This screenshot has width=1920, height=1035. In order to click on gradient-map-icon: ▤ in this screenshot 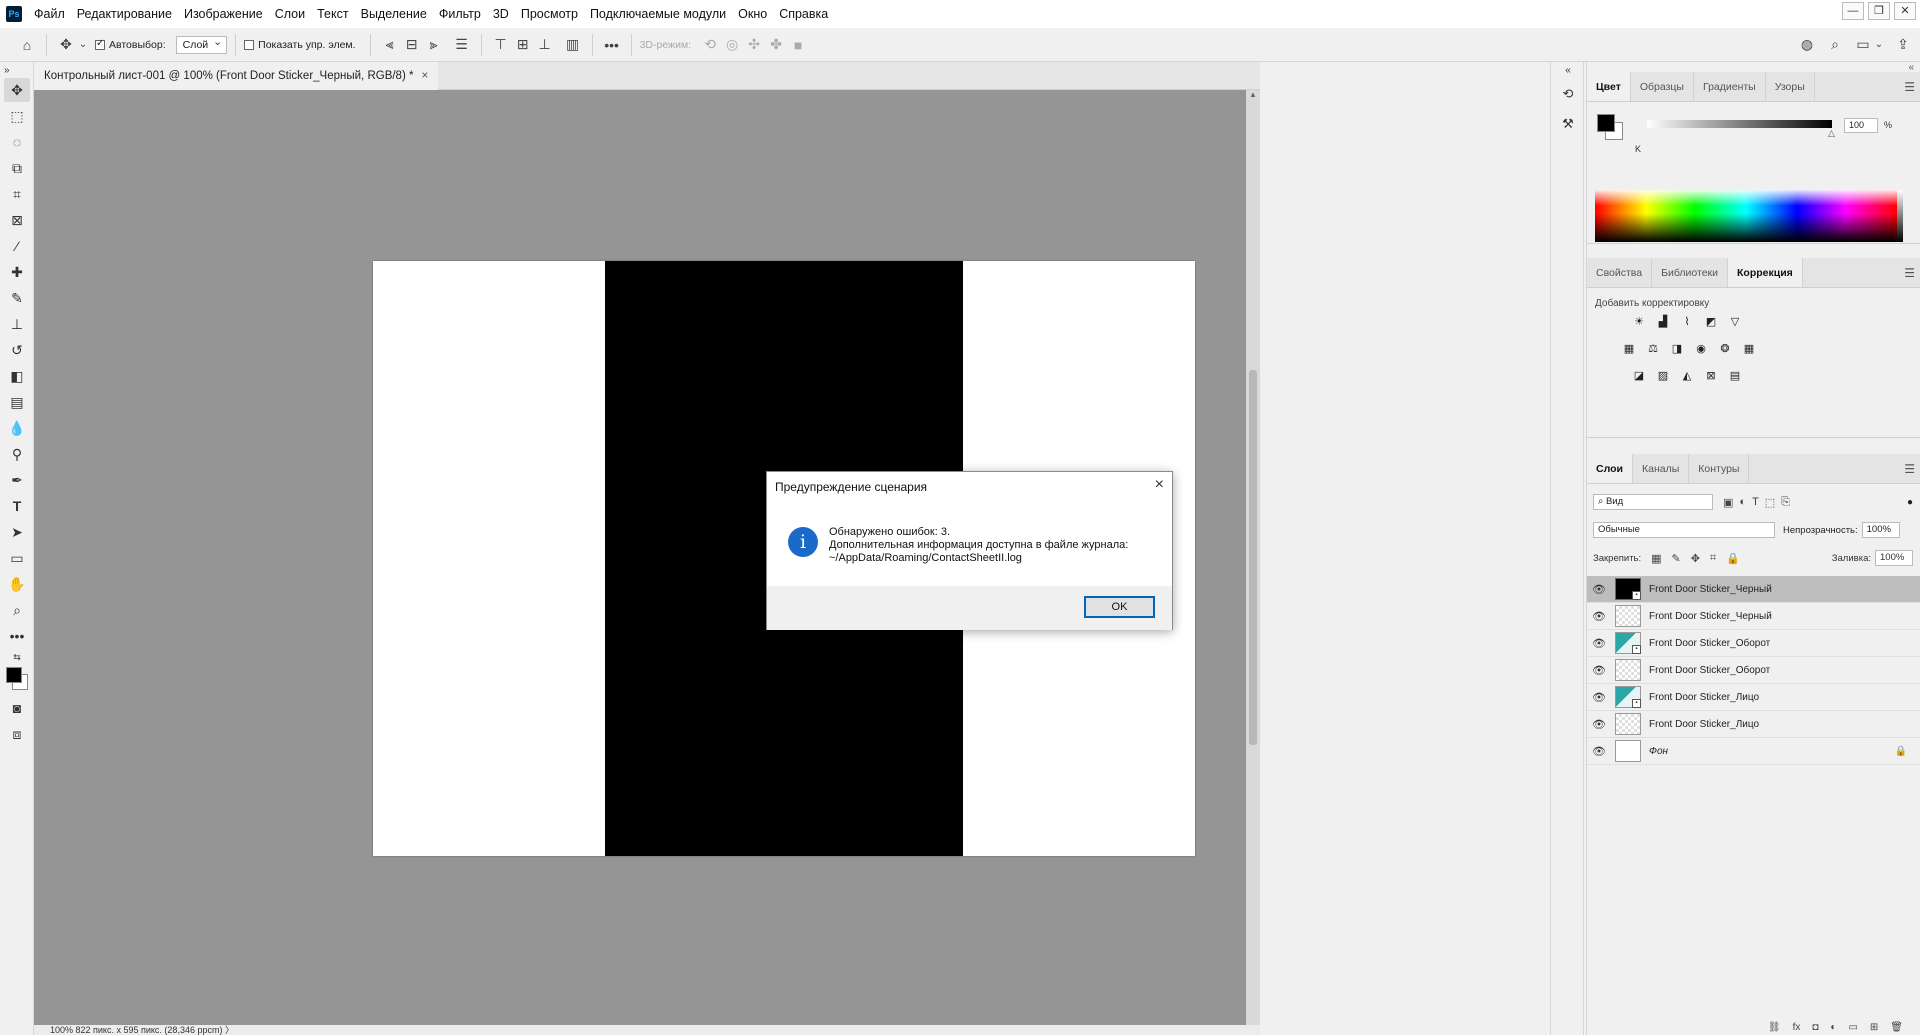, I will do `click(1735, 375)`.